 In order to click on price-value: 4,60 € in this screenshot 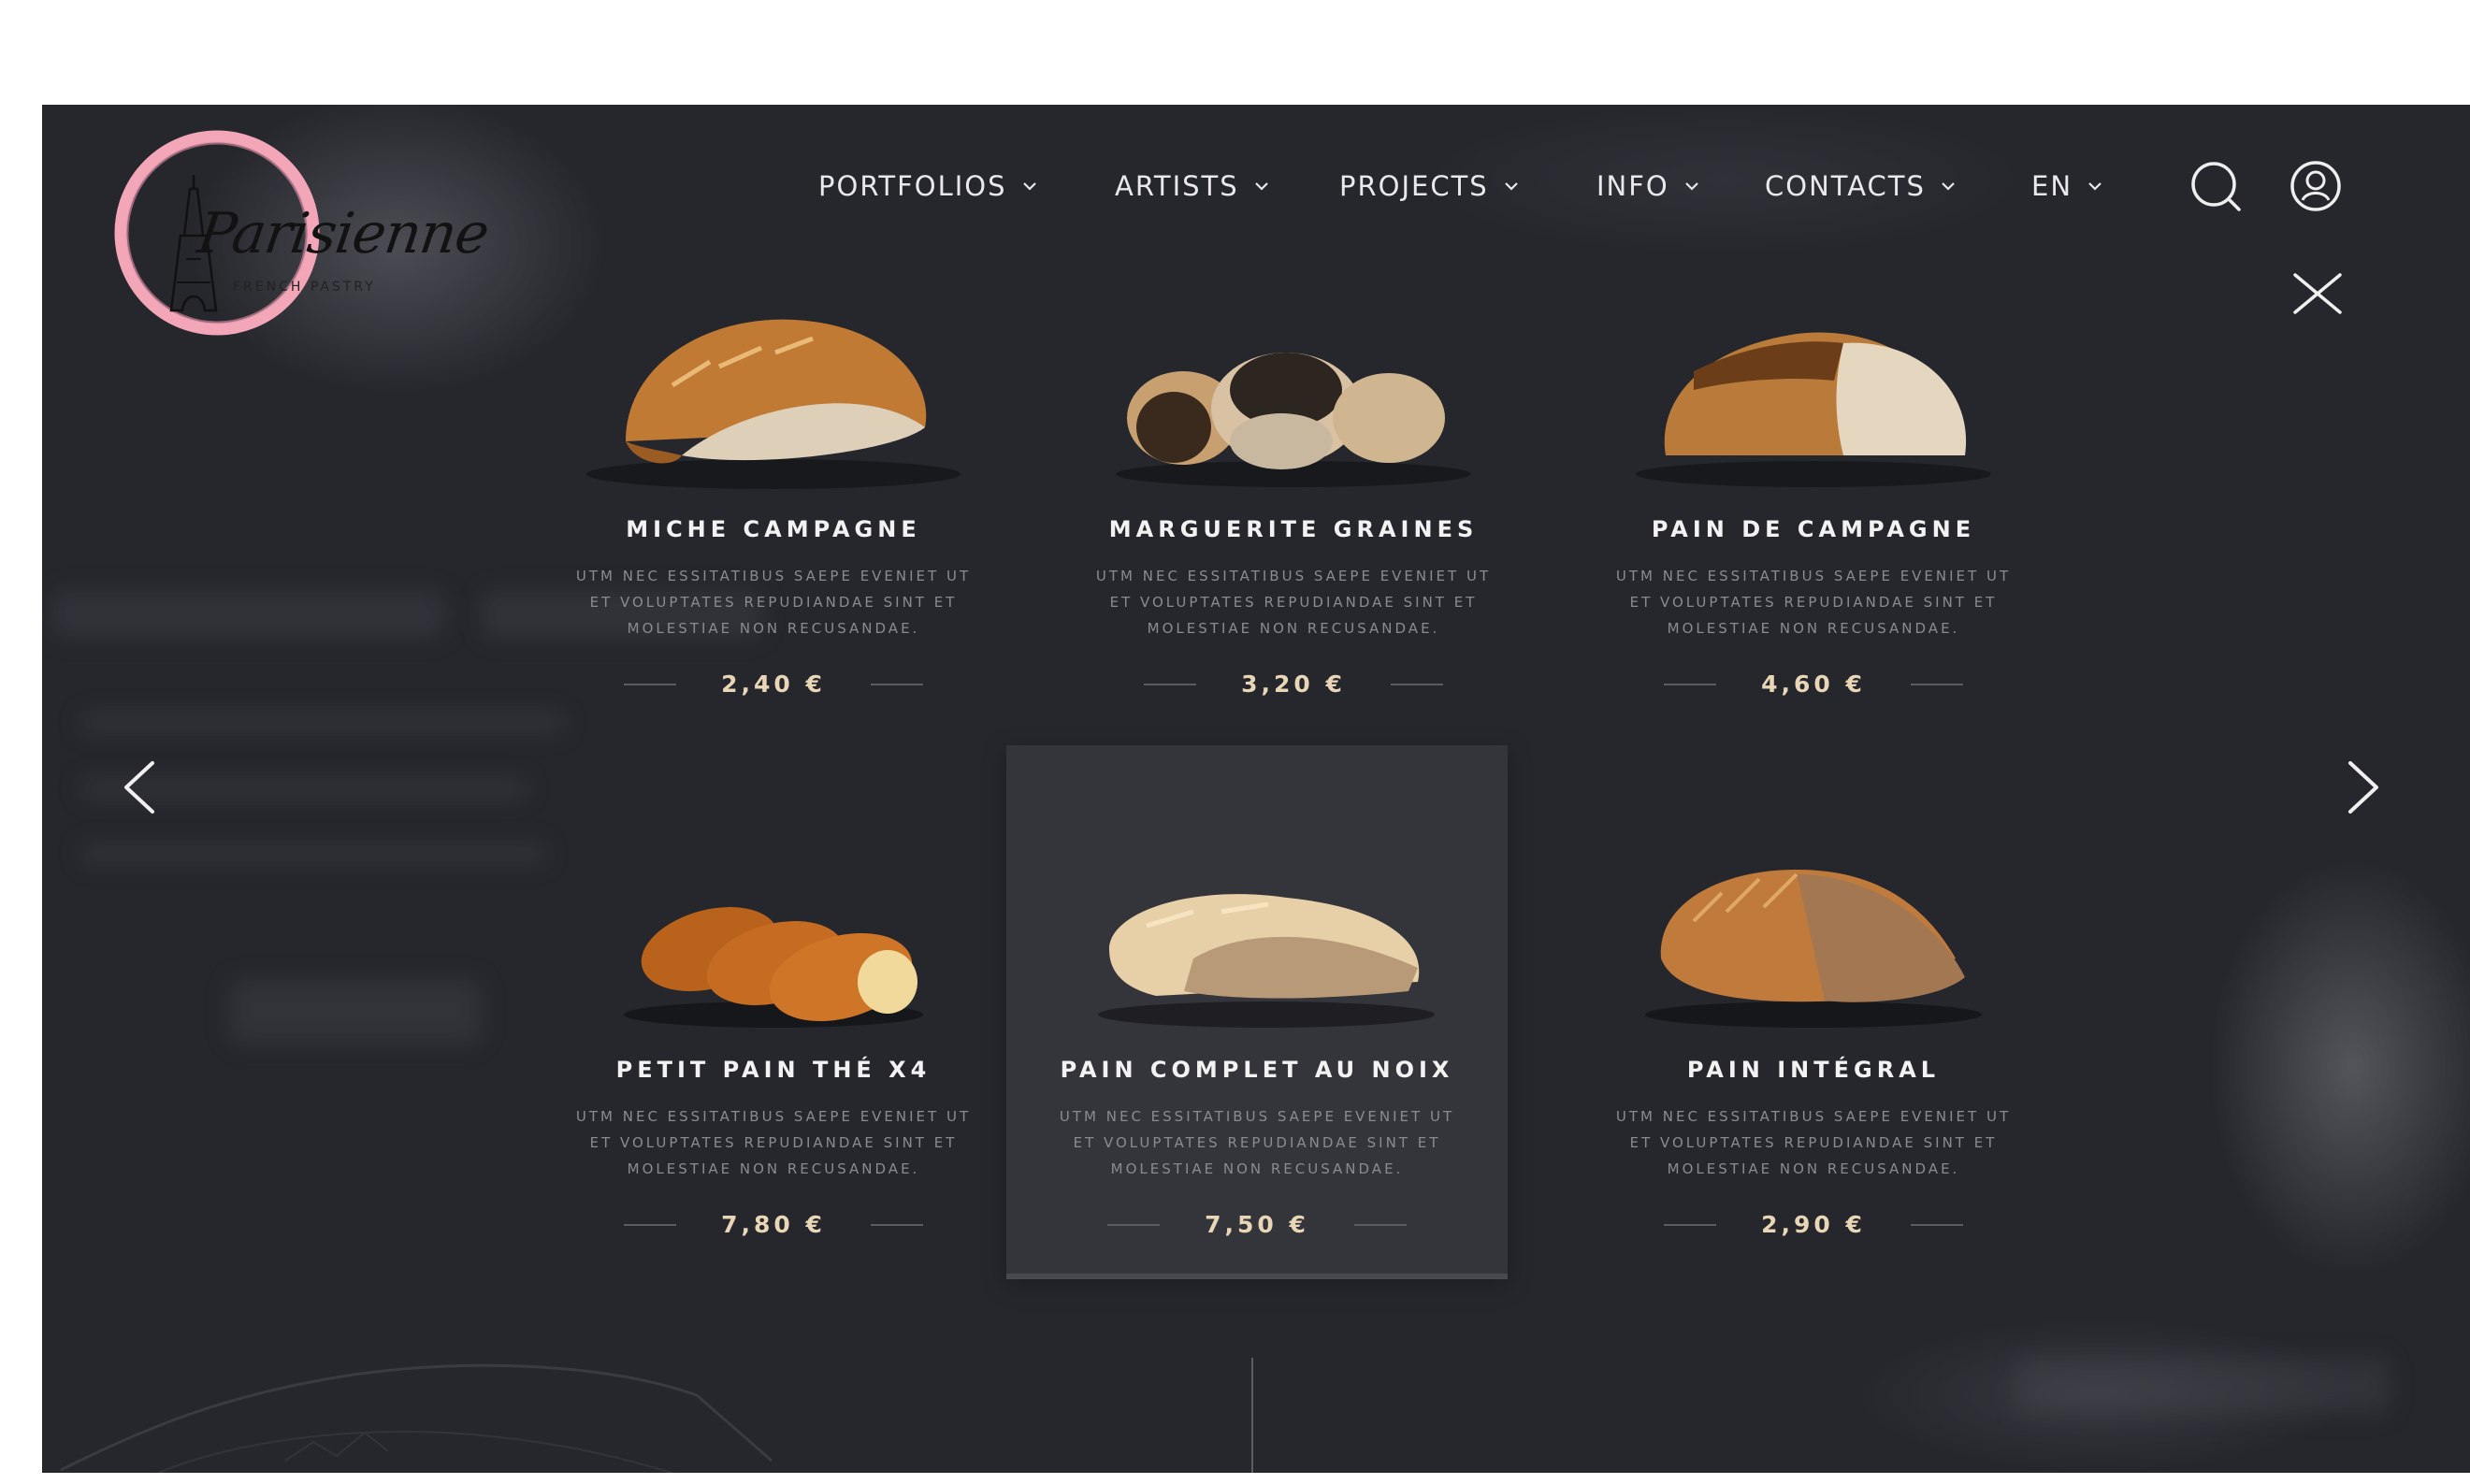, I will do `click(1813, 684)`.